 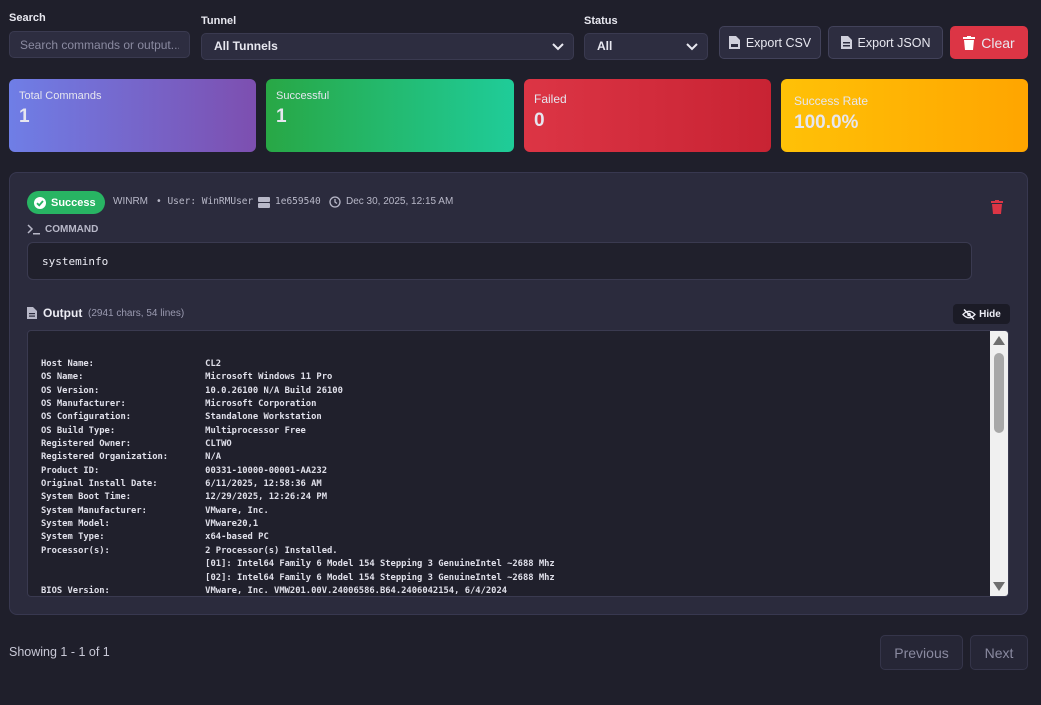 What do you see at coordinates (969, 42) in the screenshot?
I see `trash-icon` at bounding box center [969, 42].